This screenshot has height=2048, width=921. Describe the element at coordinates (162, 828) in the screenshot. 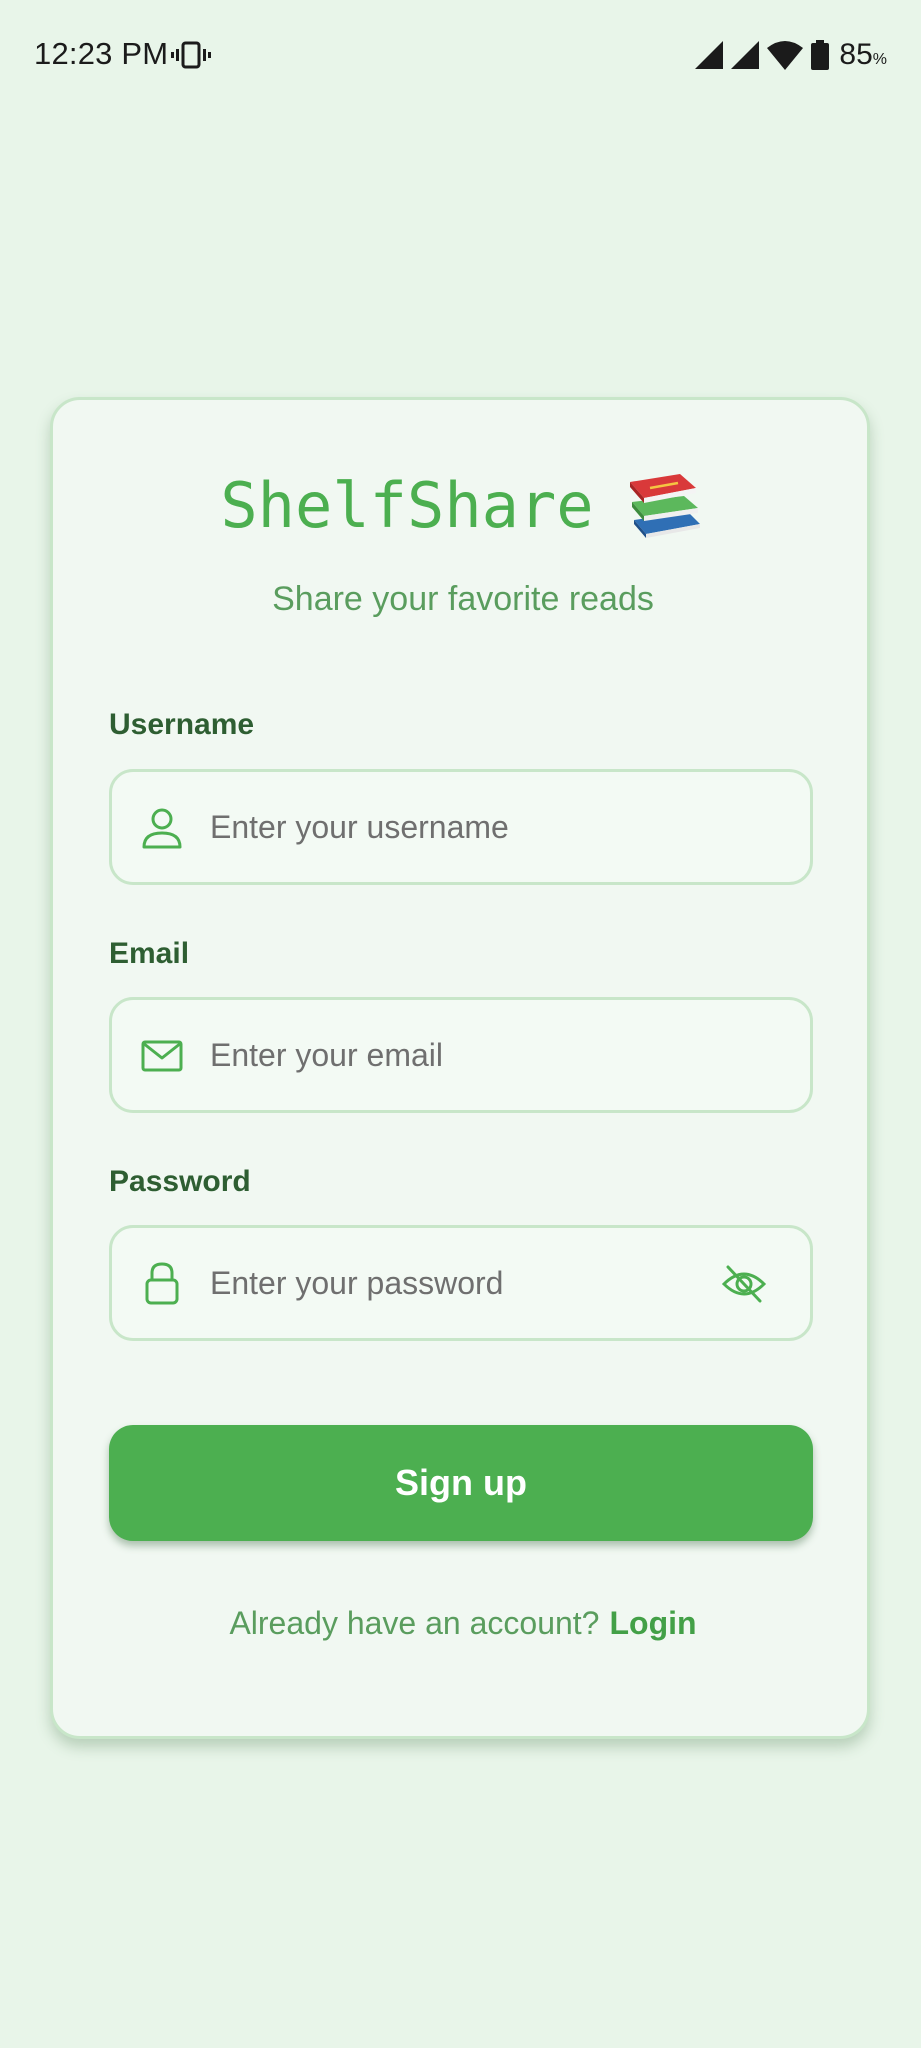

I see `person-icon` at that location.